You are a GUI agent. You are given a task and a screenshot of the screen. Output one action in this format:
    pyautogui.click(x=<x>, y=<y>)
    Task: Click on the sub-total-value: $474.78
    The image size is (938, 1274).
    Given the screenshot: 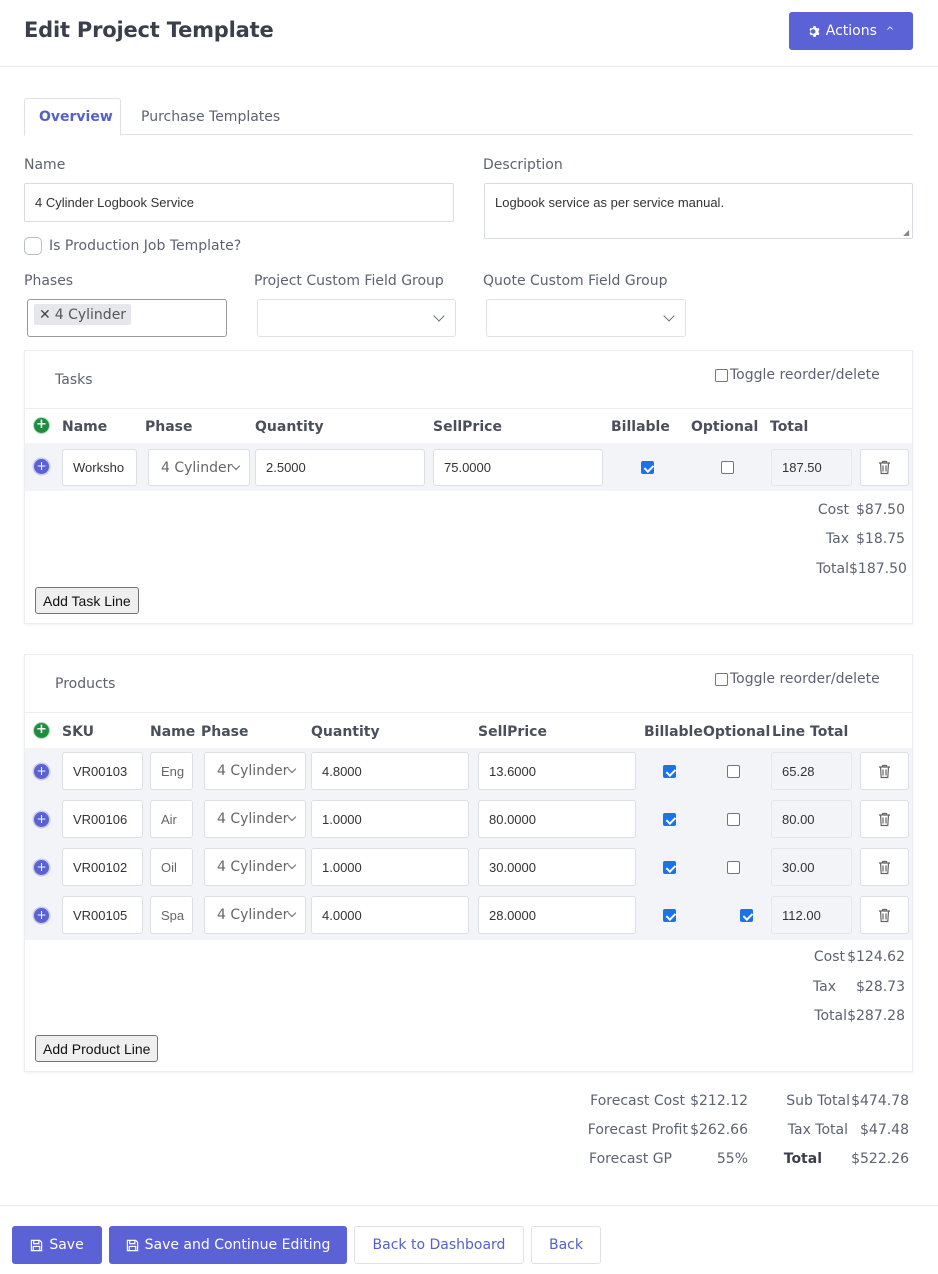 What is the action you would take?
    pyautogui.click(x=880, y=1101)
    